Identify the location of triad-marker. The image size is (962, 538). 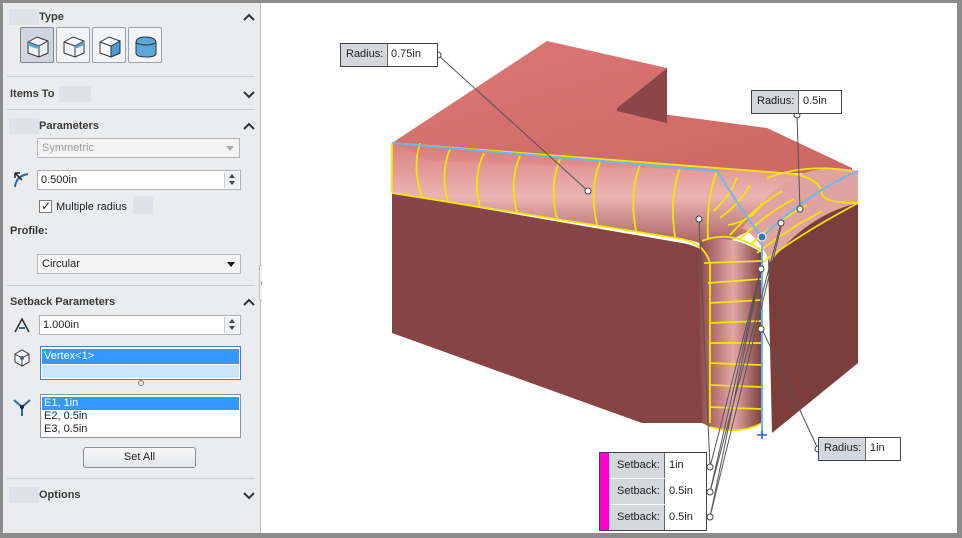
(762, 435).